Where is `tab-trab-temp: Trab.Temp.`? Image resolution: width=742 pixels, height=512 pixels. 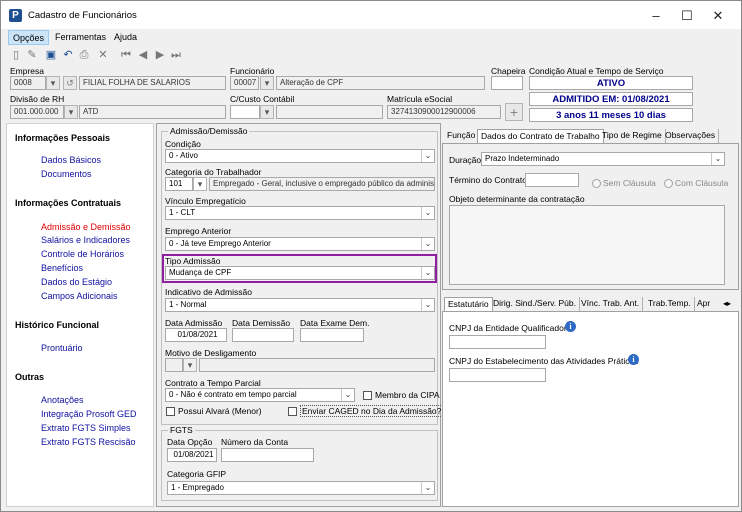
tab-trab-temp: Trab.Temp. is located at coordinates (670, 304).